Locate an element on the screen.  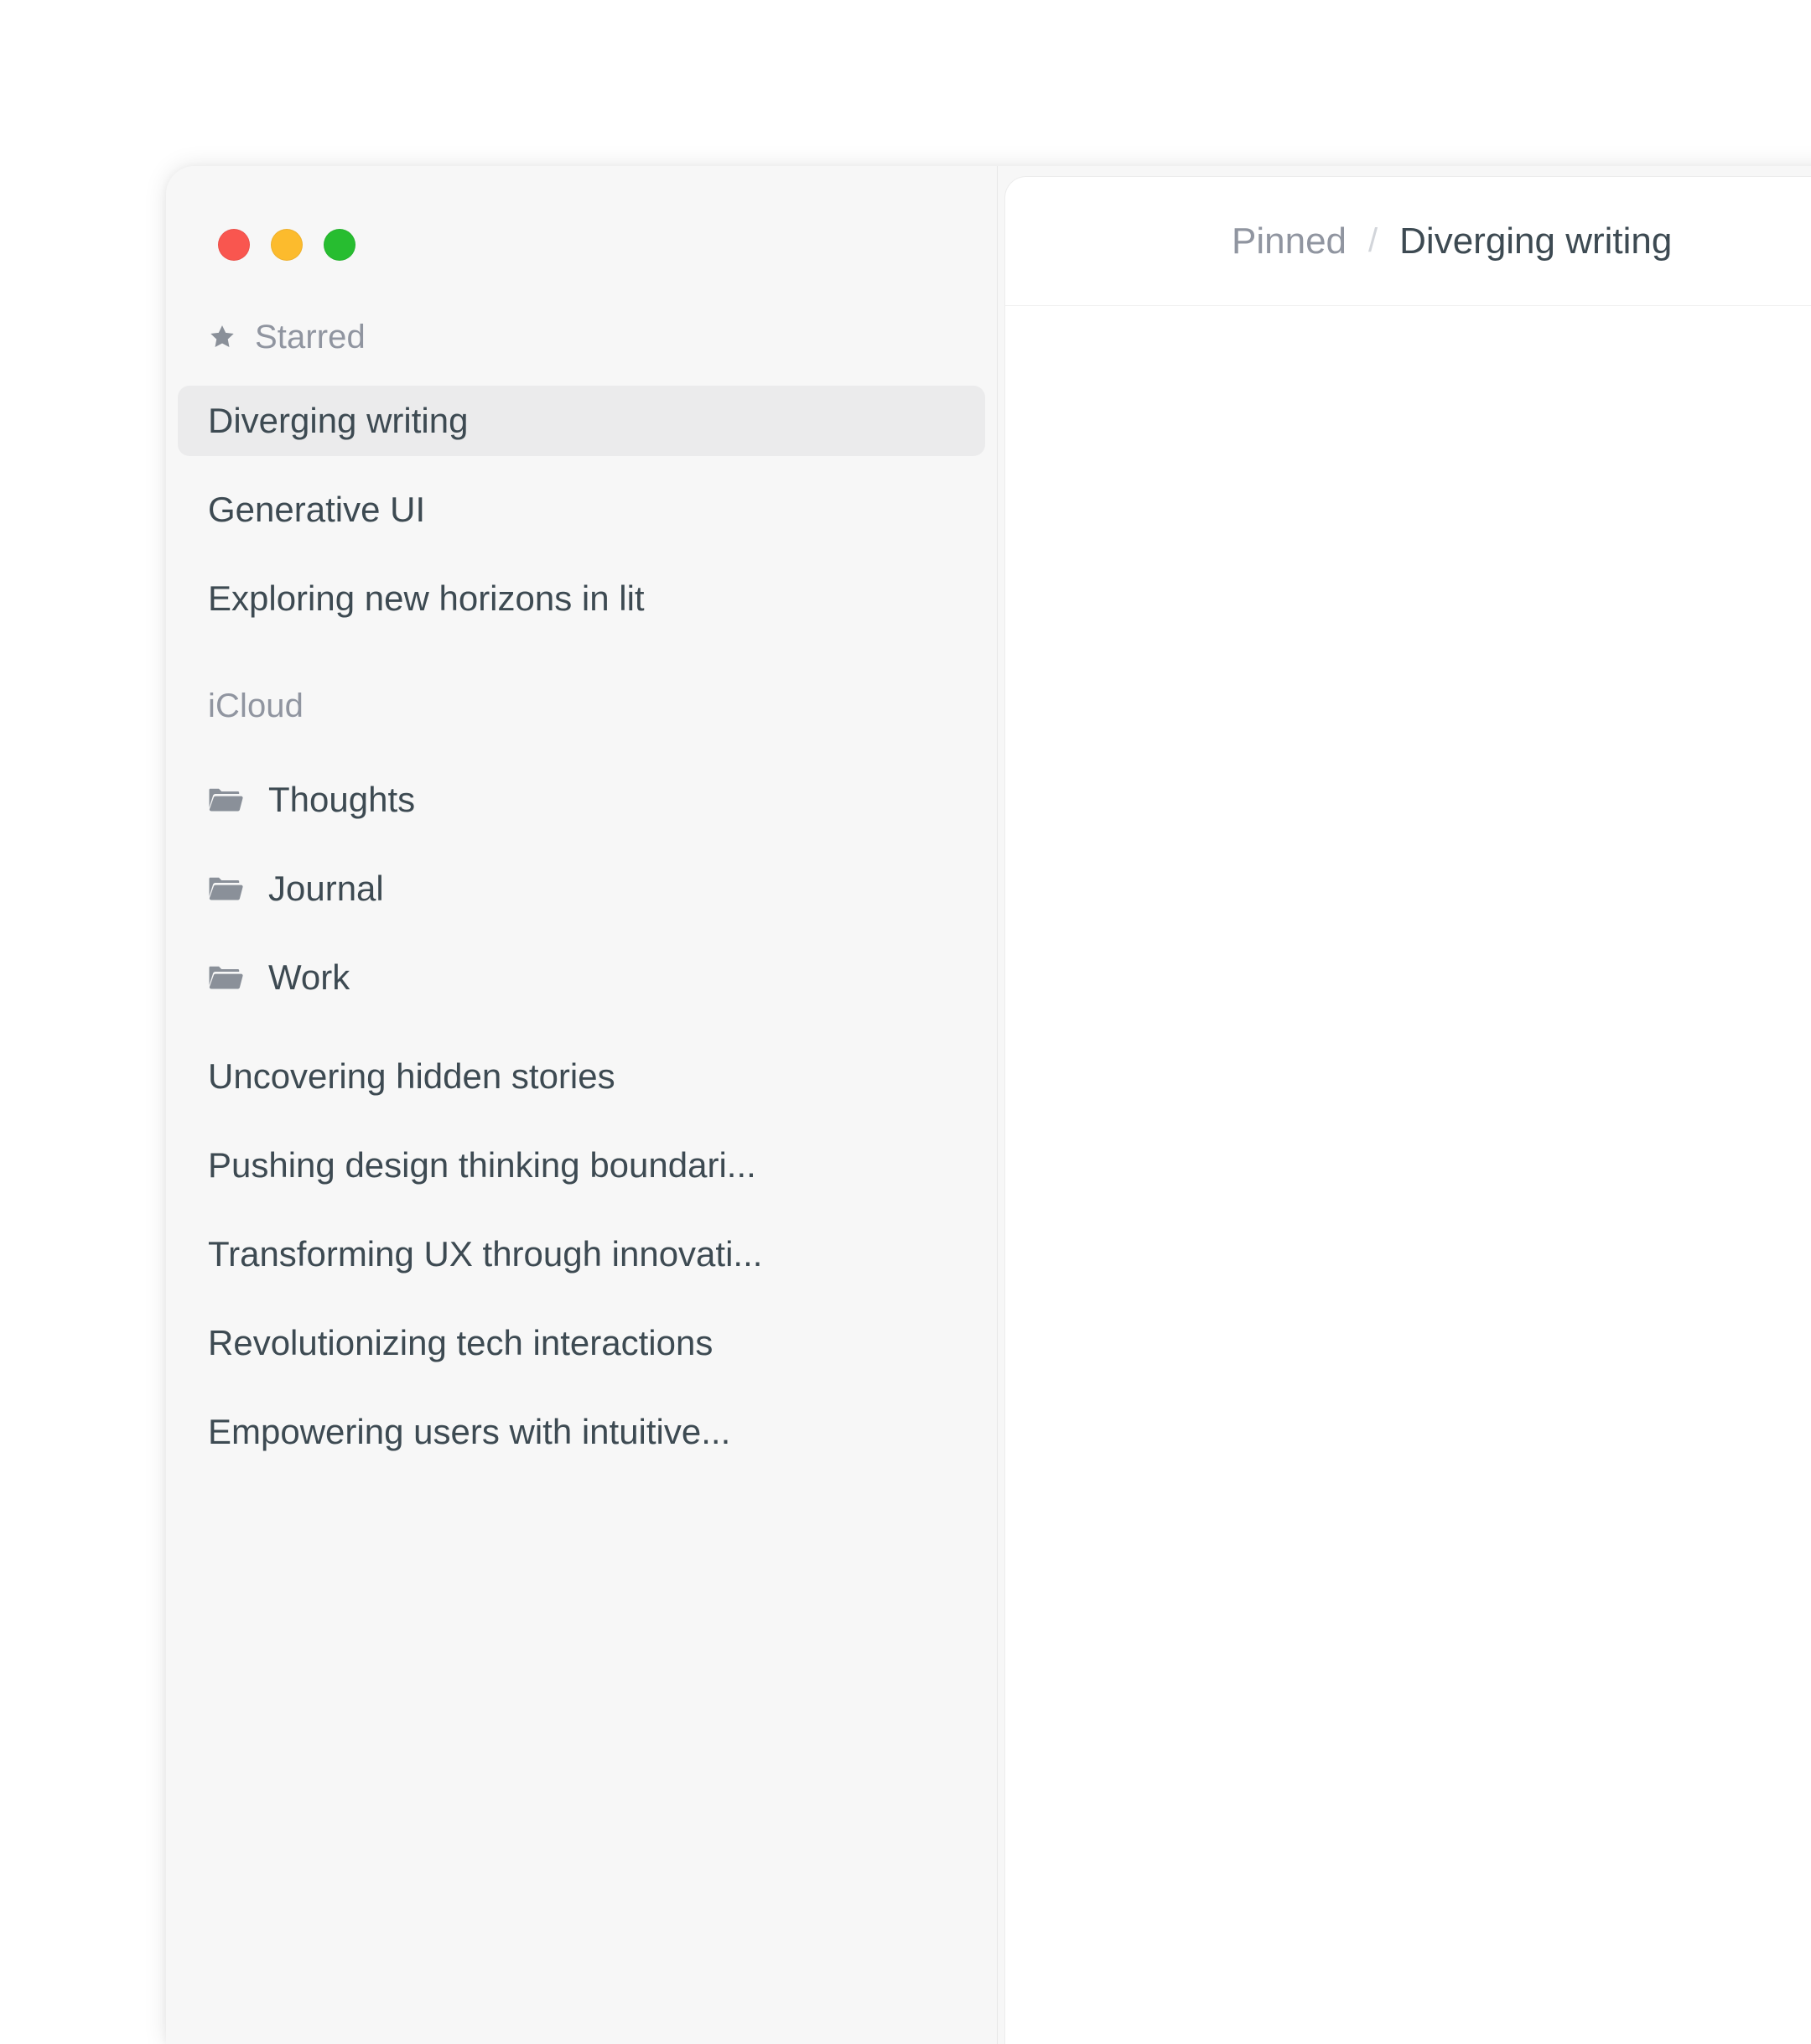
breadcrumb-parent: Pinned is located at coordinates (1289, 241).